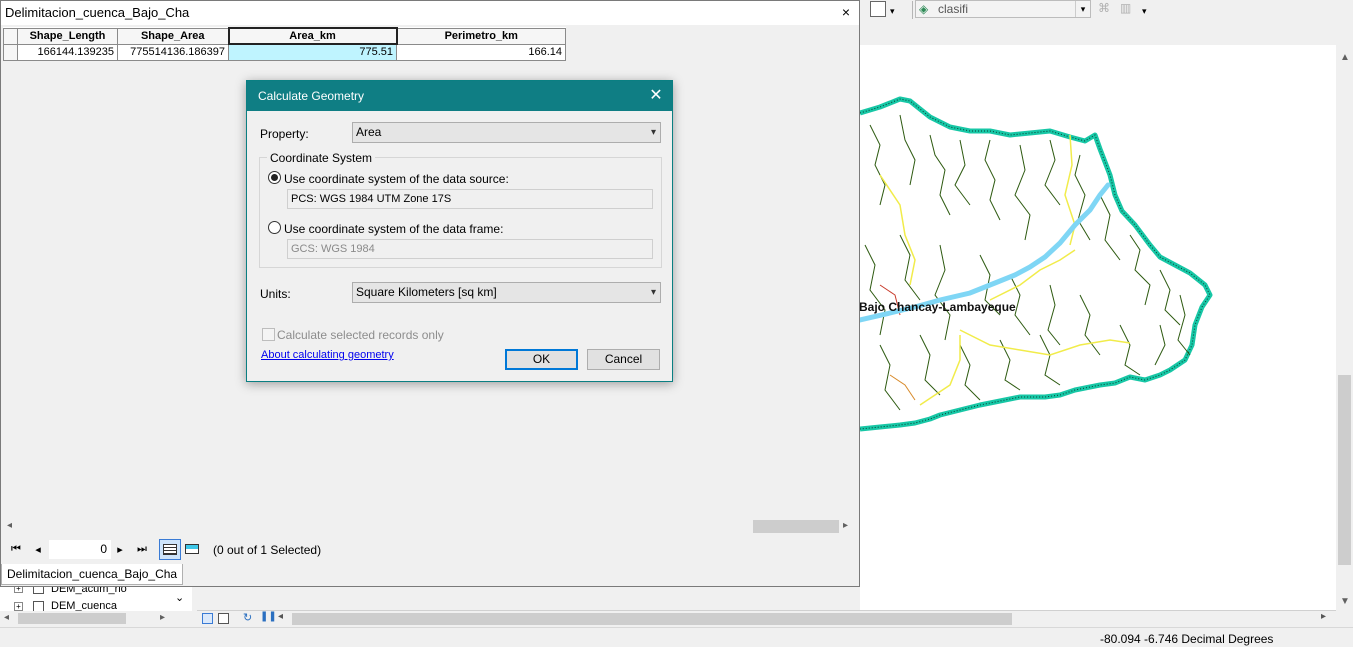 Image resolution: width=1353 pixels, height=647 pixels. I want to click on table-title: Delimitacion_cuenca_Bajo_Cha, so click(97, 12).